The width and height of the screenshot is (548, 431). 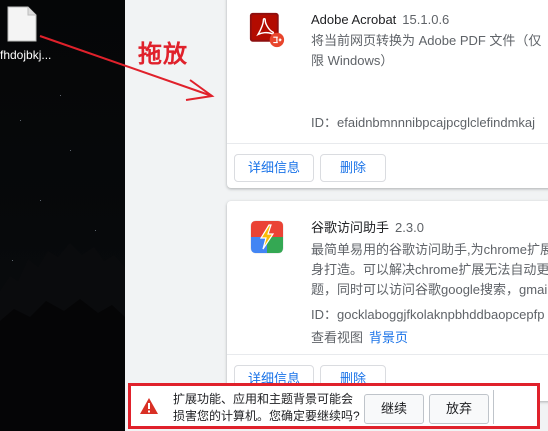 I want to click on extension-name: Adobe Acrobat, so click(x=354, y=19).